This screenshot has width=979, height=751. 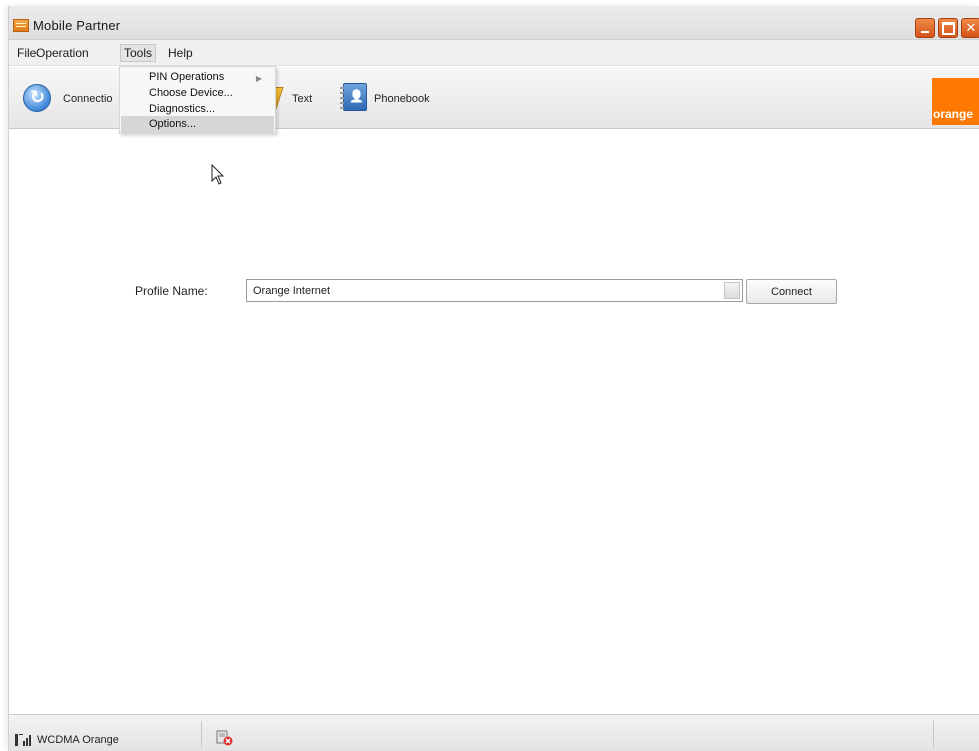 What do you see at coordinates (955, 101) in the screenshot?
I see `orange-logo: orange` at bounding box center [955, 101].